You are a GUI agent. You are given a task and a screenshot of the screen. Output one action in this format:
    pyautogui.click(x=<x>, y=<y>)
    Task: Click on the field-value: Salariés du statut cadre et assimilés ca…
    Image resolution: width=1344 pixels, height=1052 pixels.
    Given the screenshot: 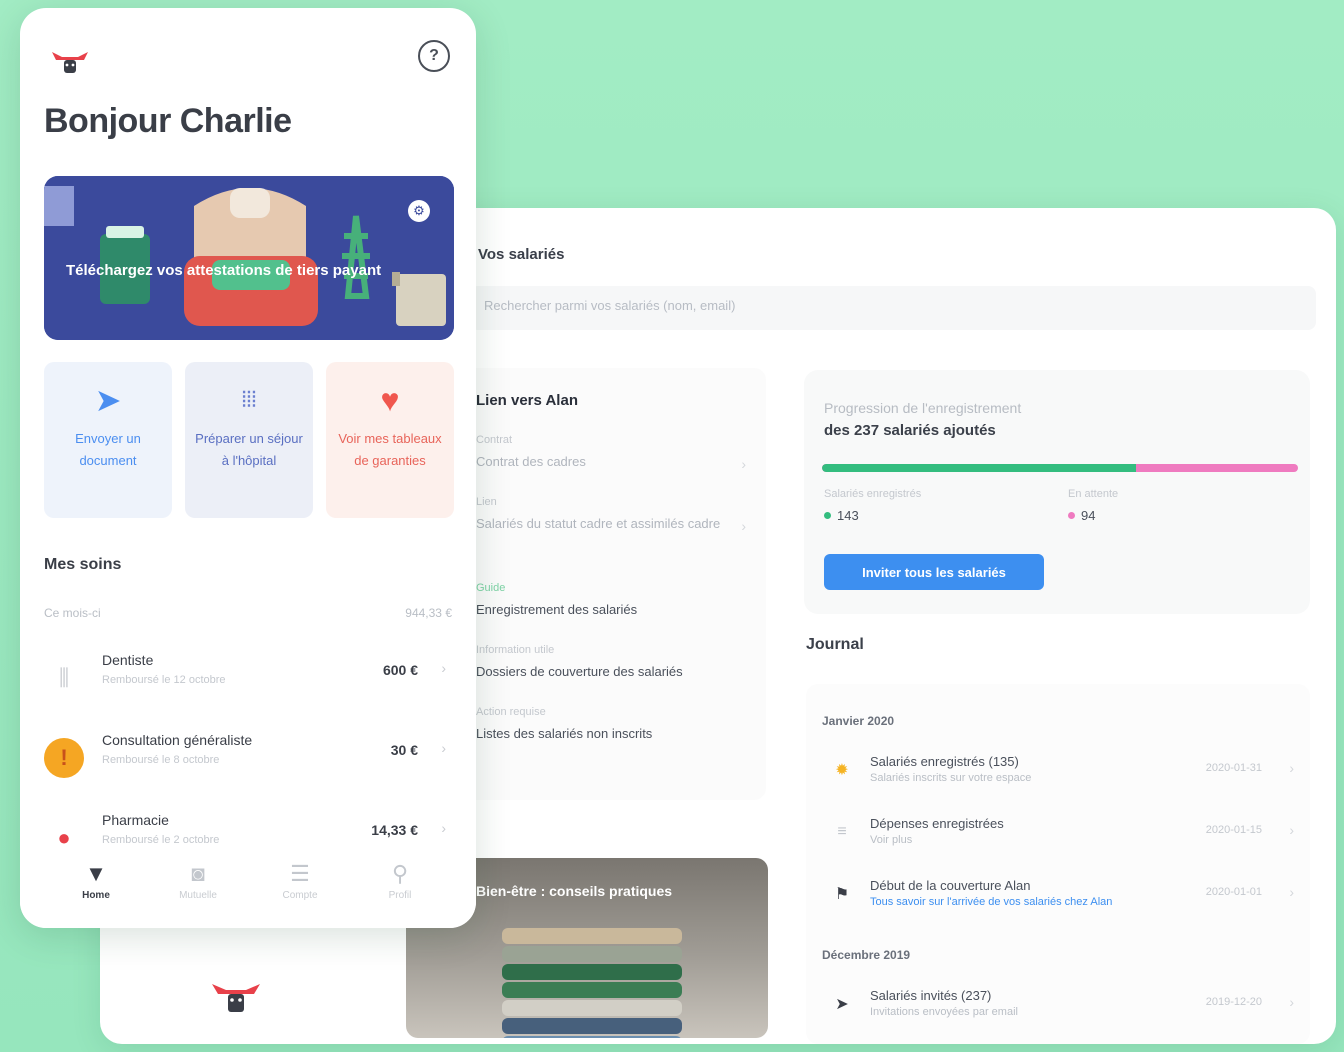 What is the action you would take?
    pyautogui.click(x=598, y=523)
    